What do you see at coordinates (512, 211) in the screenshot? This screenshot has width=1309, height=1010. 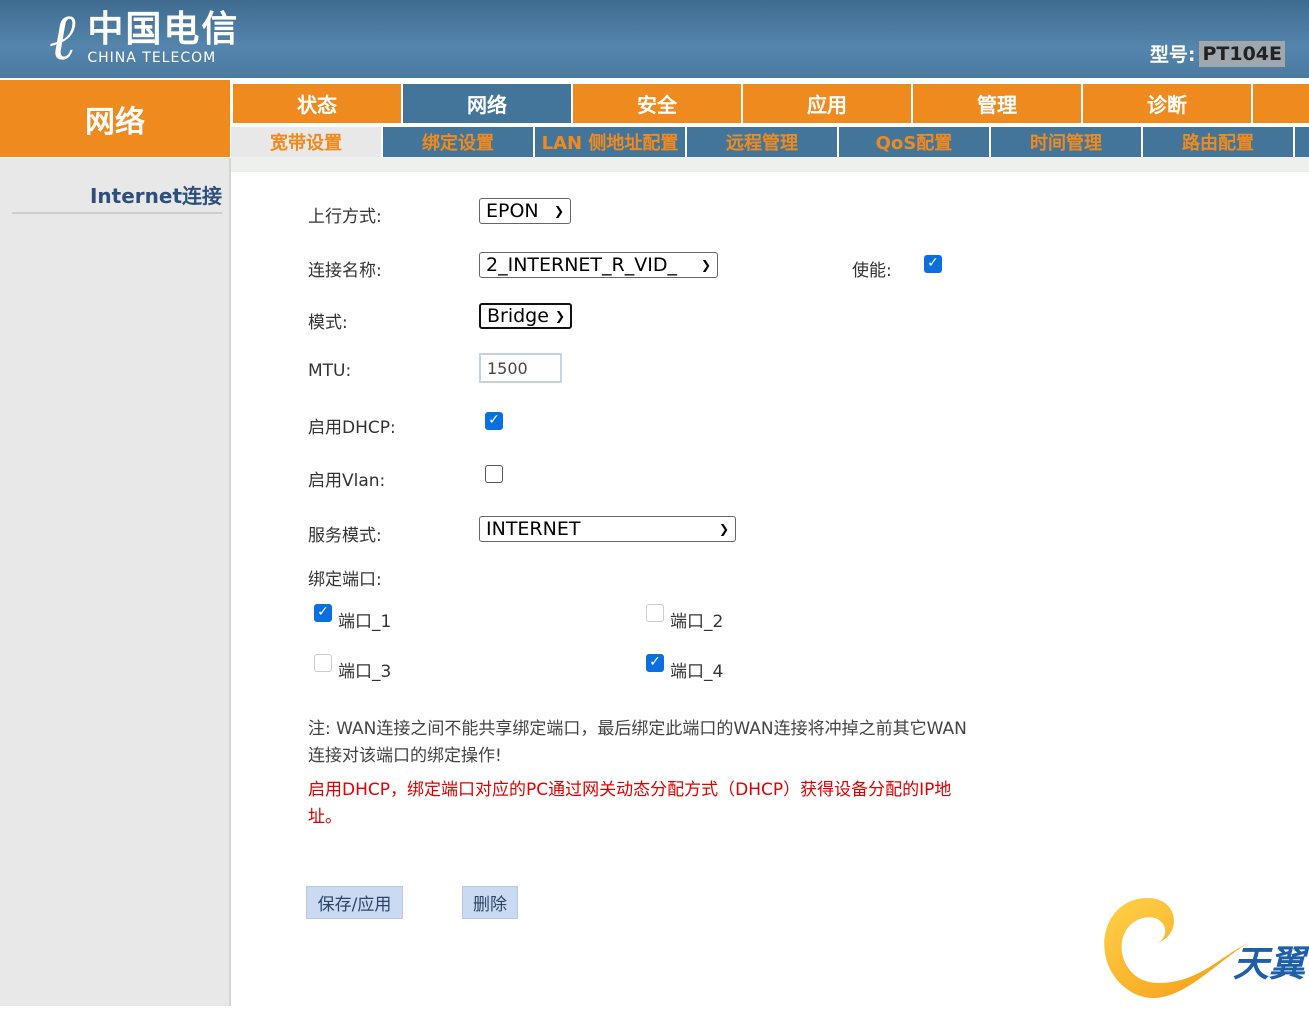 I see `uplink-value: EPON` at bounding box center [512, 211].